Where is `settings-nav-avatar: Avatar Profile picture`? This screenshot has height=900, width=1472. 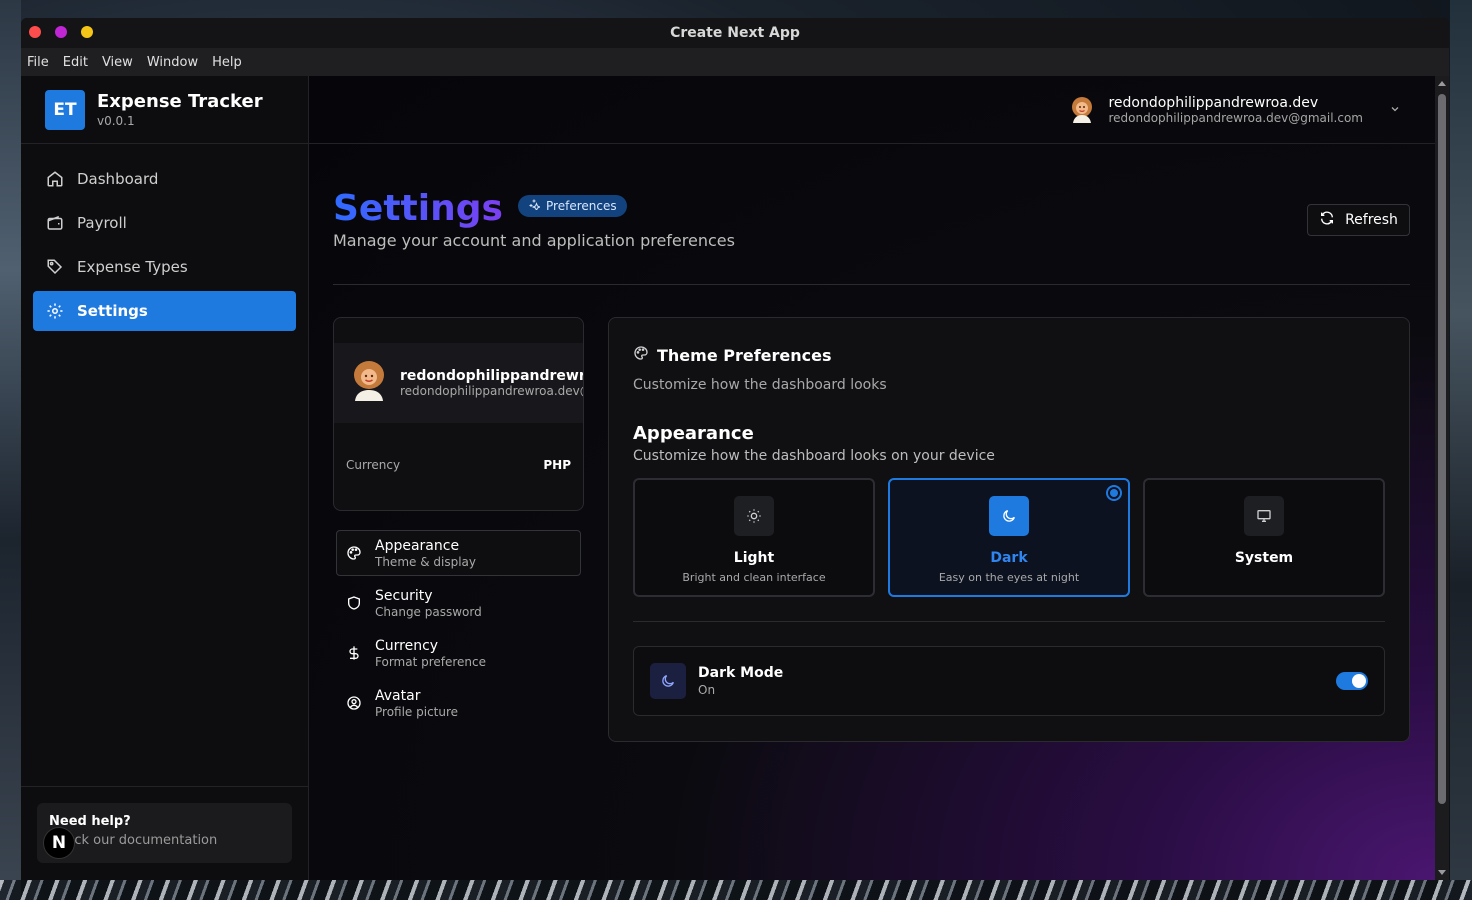
settings-nav-avatar: Avatar Profile picture is located at coordinates (458, 703).